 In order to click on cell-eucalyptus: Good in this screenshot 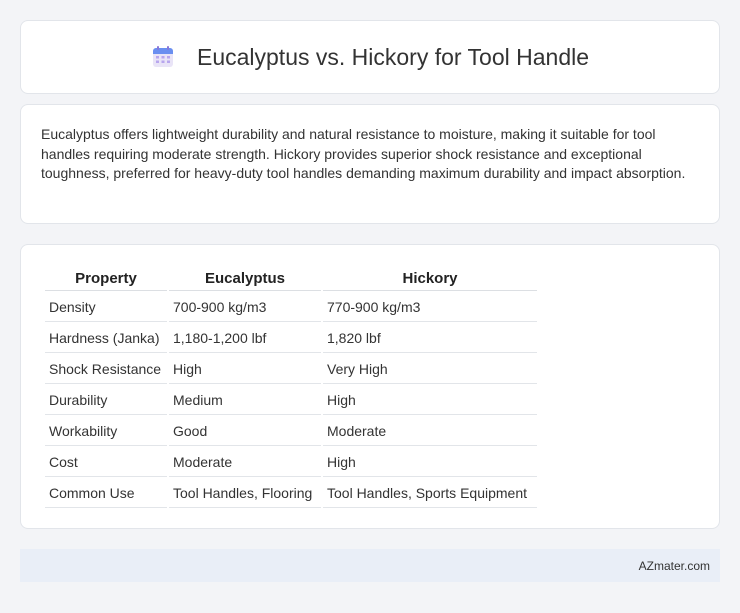, I will do `click(245, 431)`.